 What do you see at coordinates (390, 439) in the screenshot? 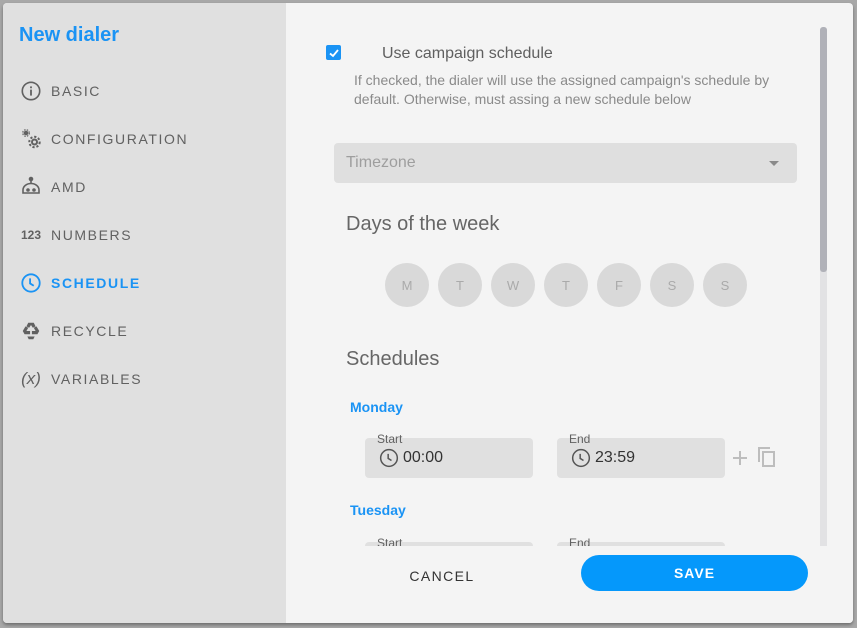
I see `field-label: Start` at bounding box center [390, 439].